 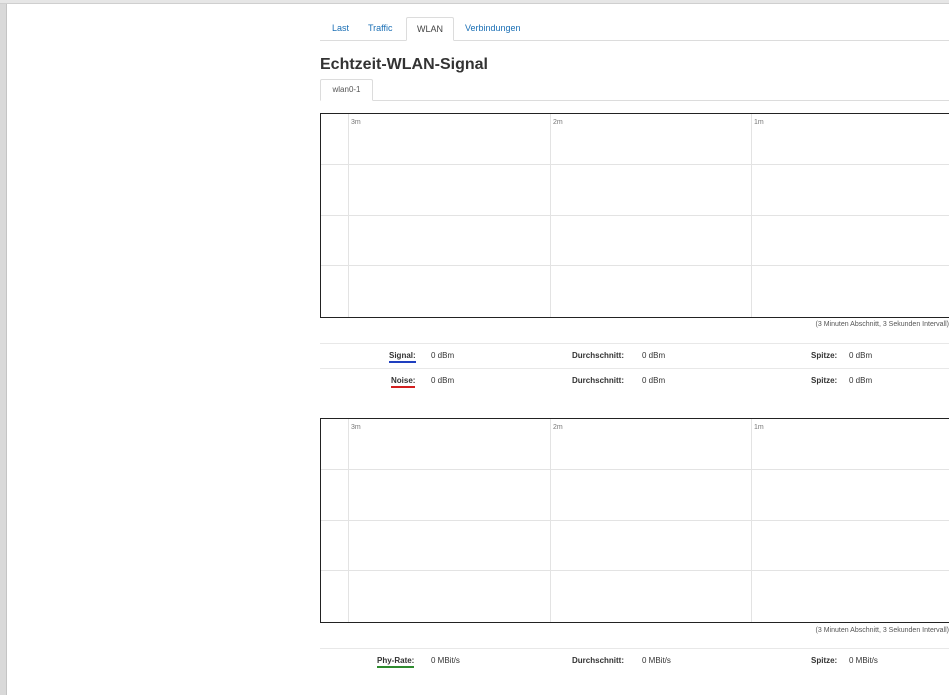 What do you see at coordinates (445, 660) in the screenshot?
I see `phy-rate-current-value: 0 MBit/s` at bounding box center [445, 660].